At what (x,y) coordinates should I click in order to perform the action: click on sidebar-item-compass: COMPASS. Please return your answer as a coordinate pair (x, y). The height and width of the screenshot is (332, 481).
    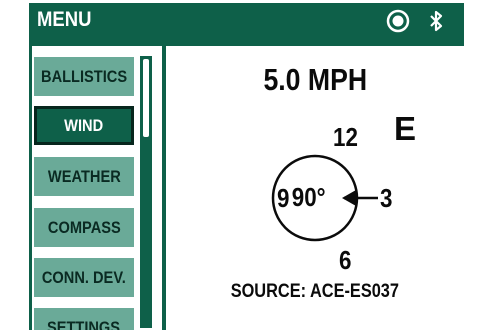
    Looking at the image, I should click on (84, 227).